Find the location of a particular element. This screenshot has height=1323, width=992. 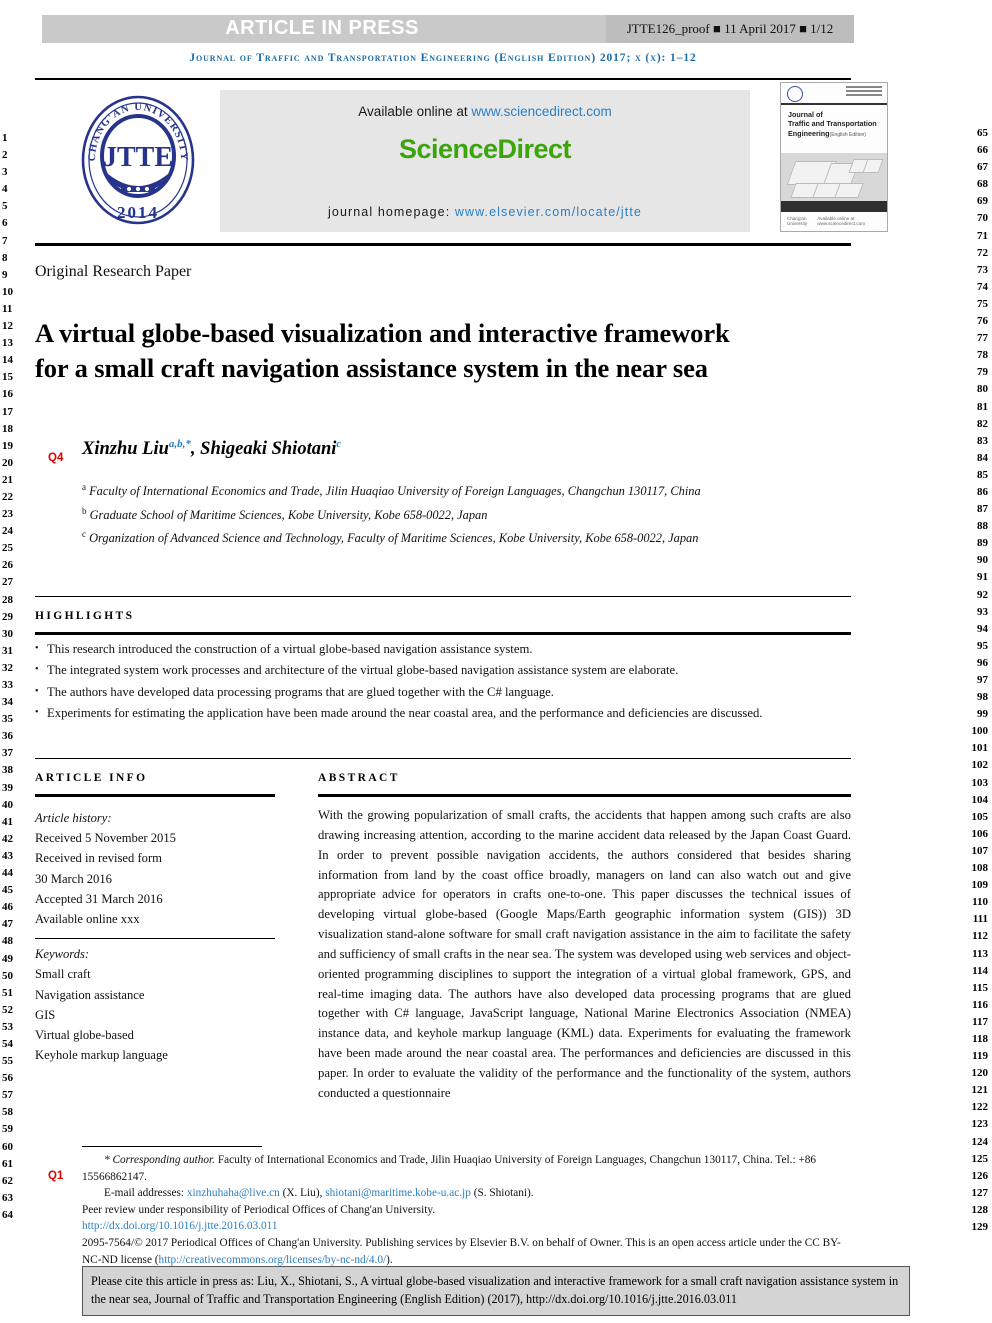

line-number: 10 is located at coordinates (7, 291).